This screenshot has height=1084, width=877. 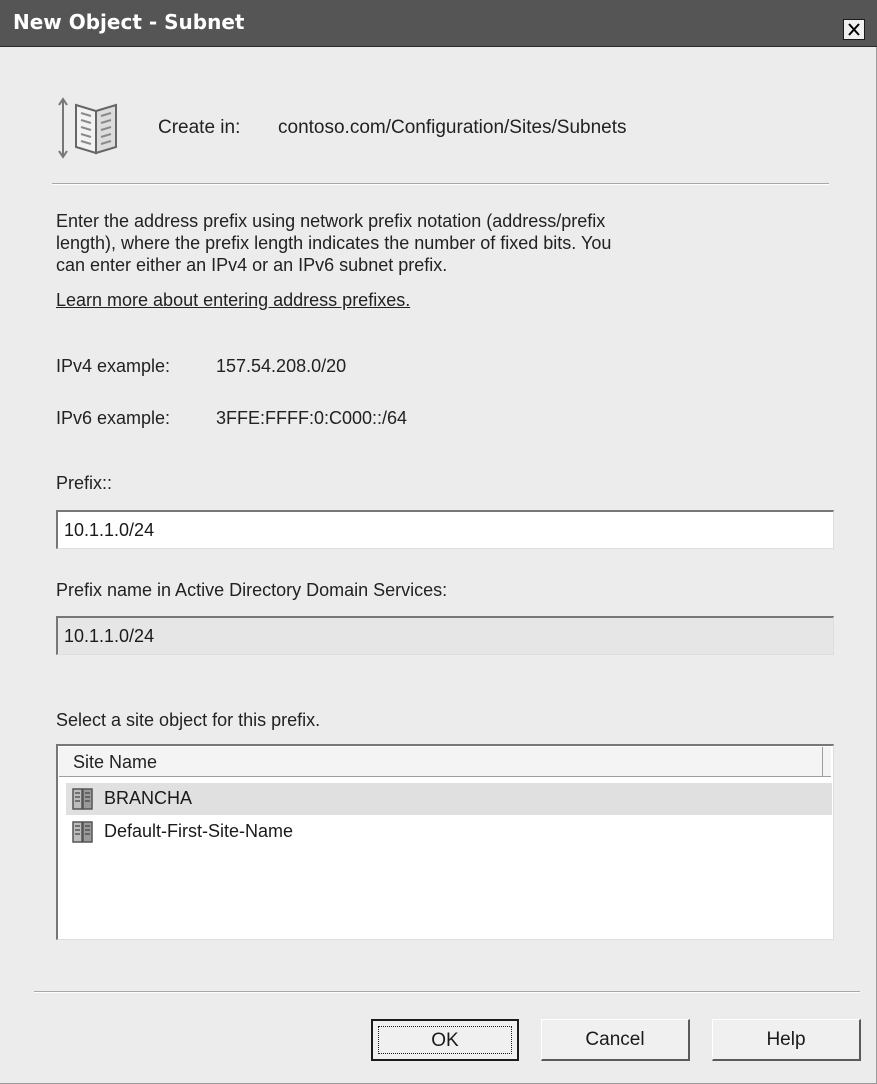 What do you see at coordinates (84, 483) in the screenshot?
I see `prefix-label: Prefix::` at bounding box center [84, 483].